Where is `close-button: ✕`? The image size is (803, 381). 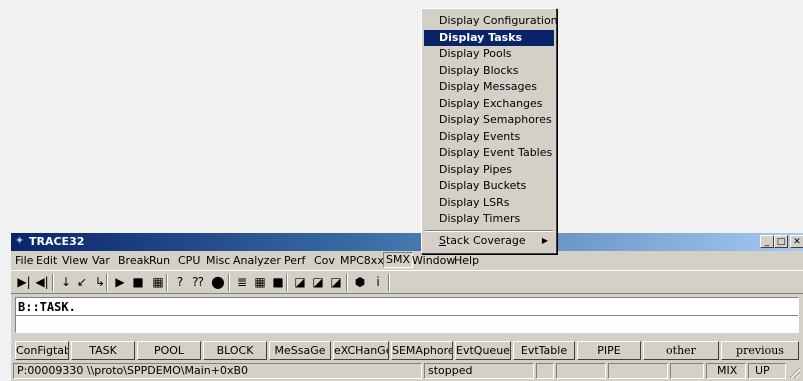 close-button: ✕ is located at coordinates (796, 241).